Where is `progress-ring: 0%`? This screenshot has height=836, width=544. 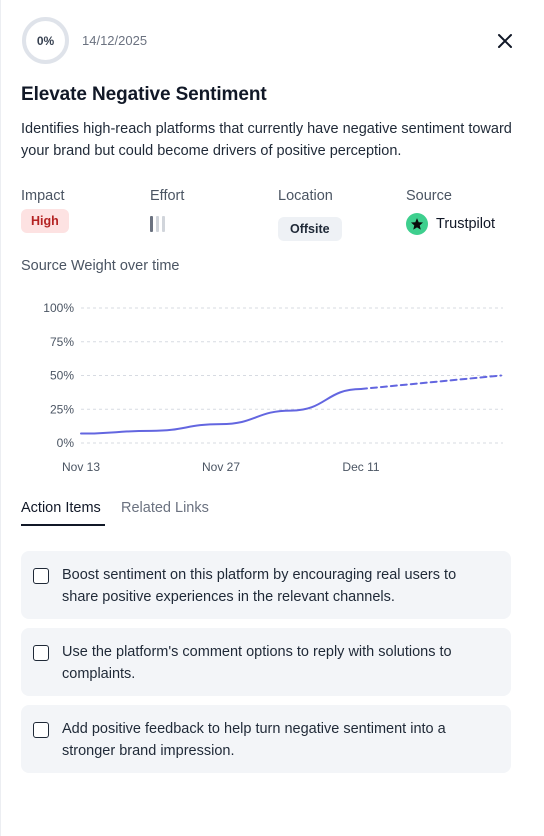 progress-ring: 0% is located at coordinates (45, 40).